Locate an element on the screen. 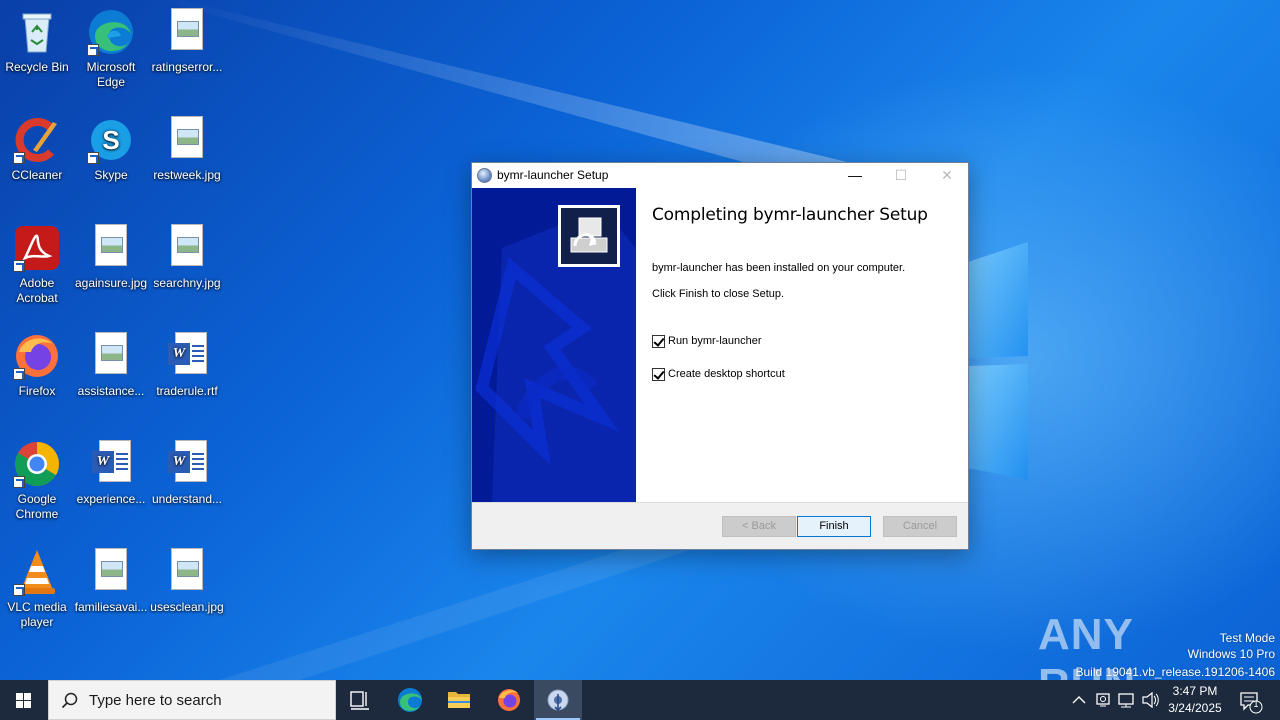 This screenshot has width=1280, height=720. show-hidden-icons-button is located at coordinates (1079, 700).